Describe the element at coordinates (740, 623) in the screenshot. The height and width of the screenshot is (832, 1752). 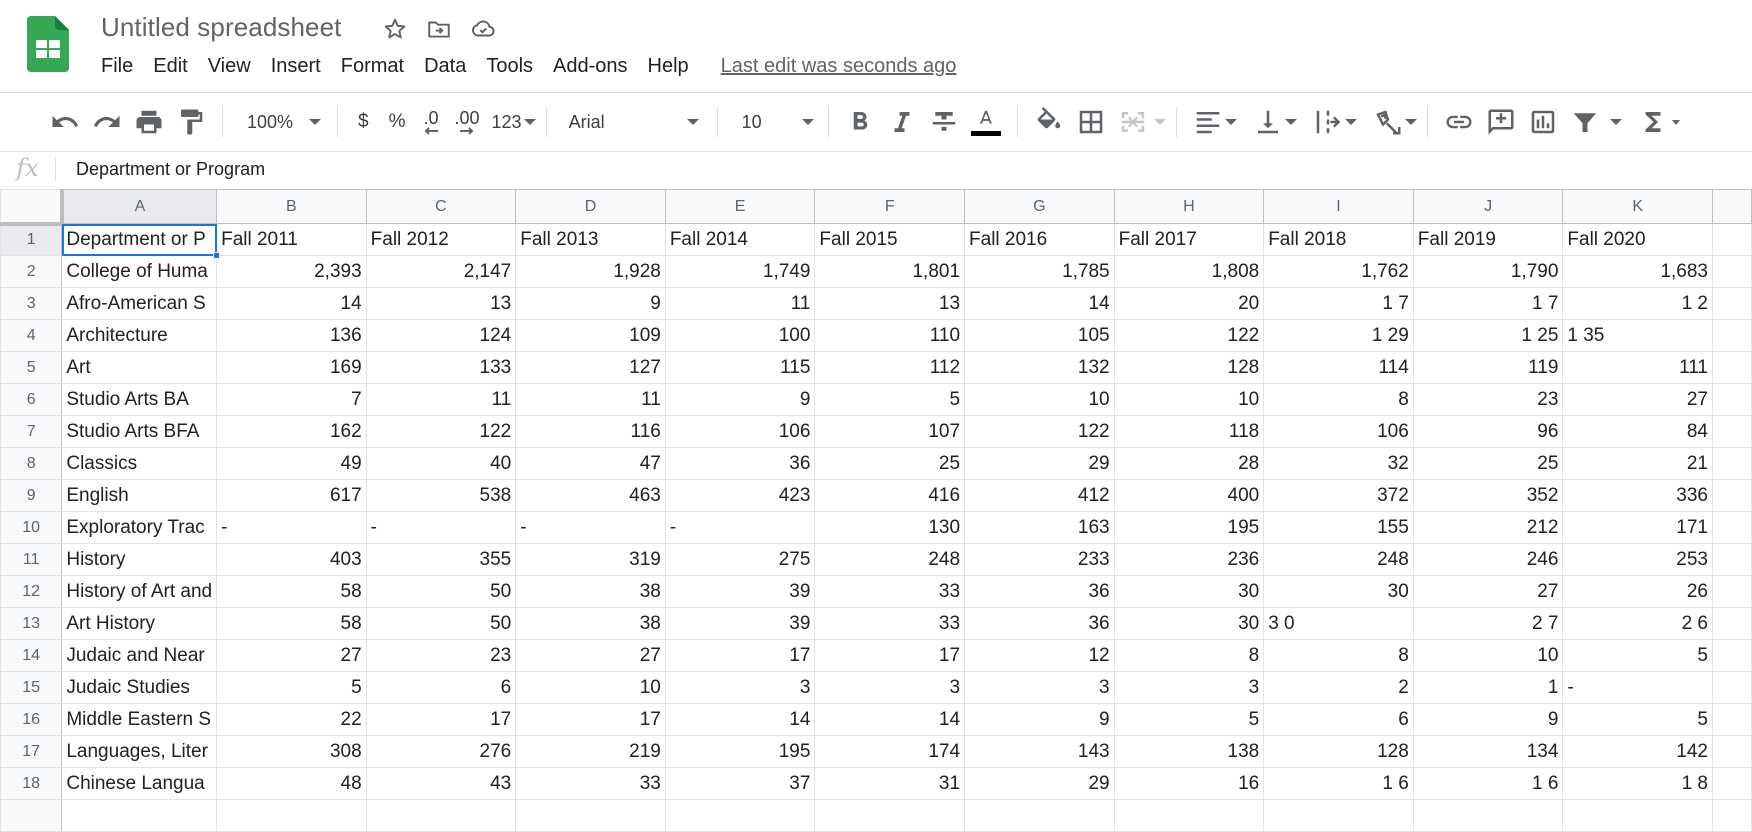
I see `cell-e13: 39` at that location.